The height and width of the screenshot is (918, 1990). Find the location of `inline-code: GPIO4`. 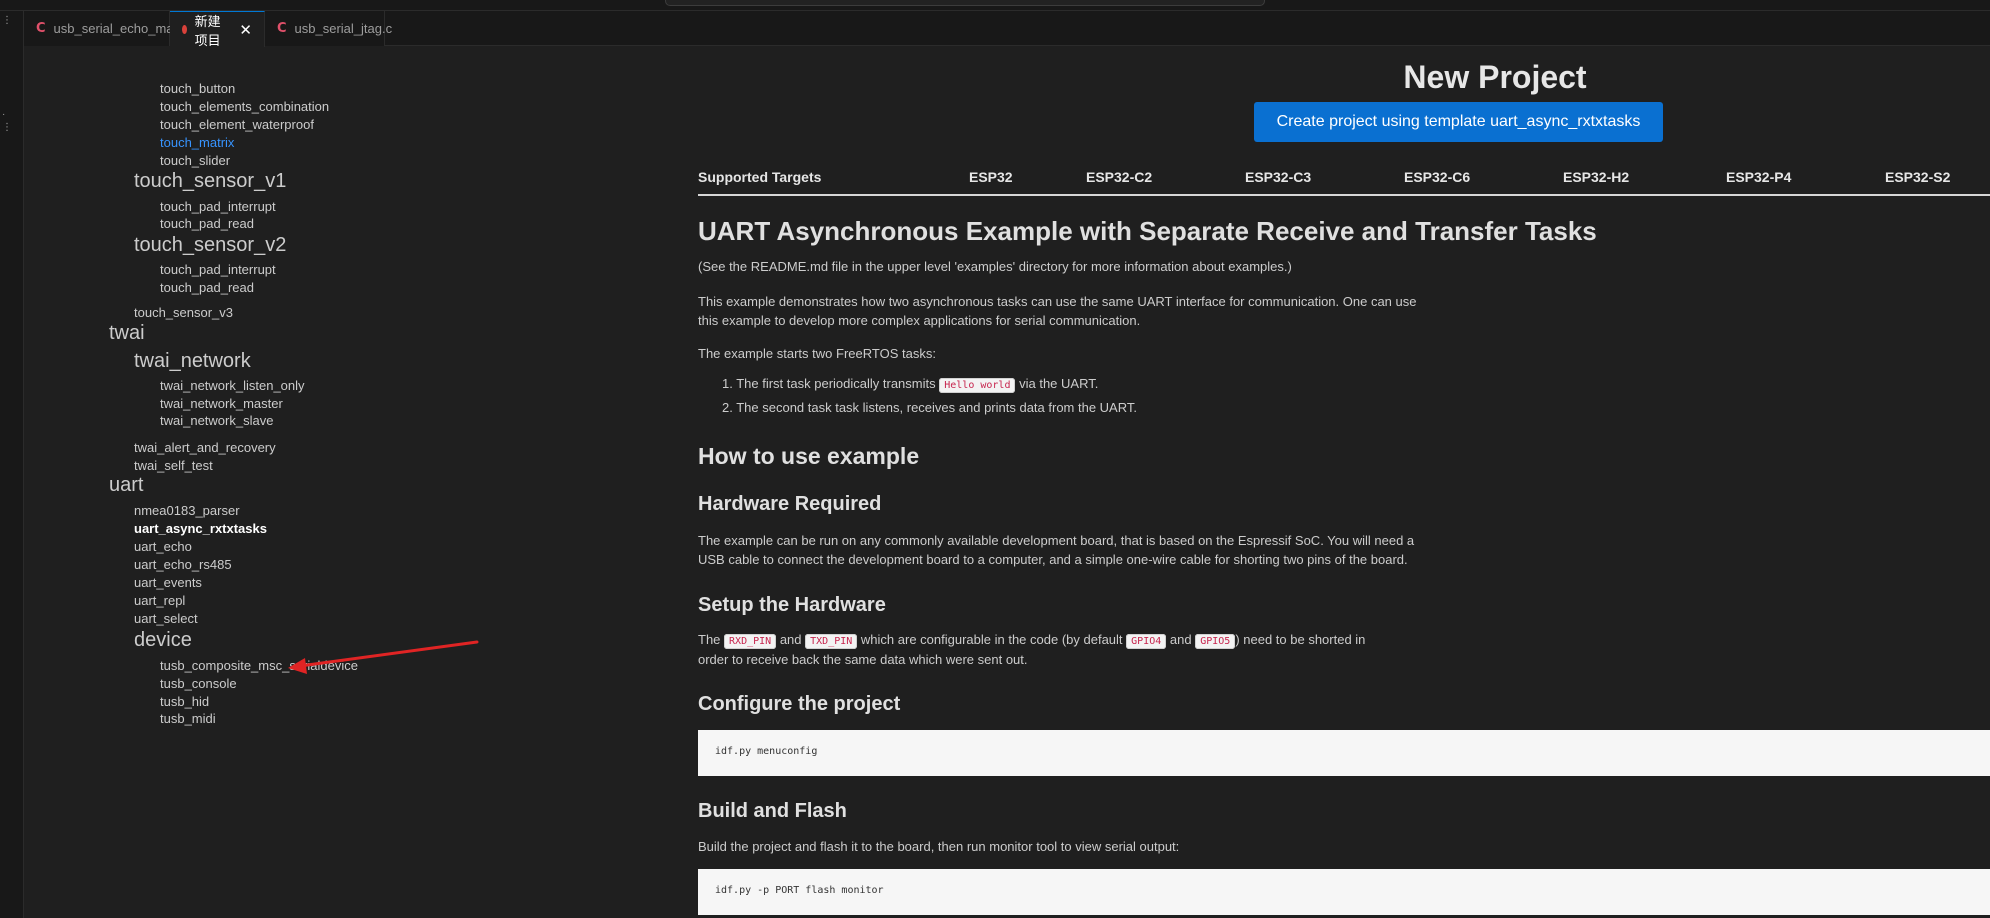

inline-code: GPIO4 is located at coordinates (1146, 641).